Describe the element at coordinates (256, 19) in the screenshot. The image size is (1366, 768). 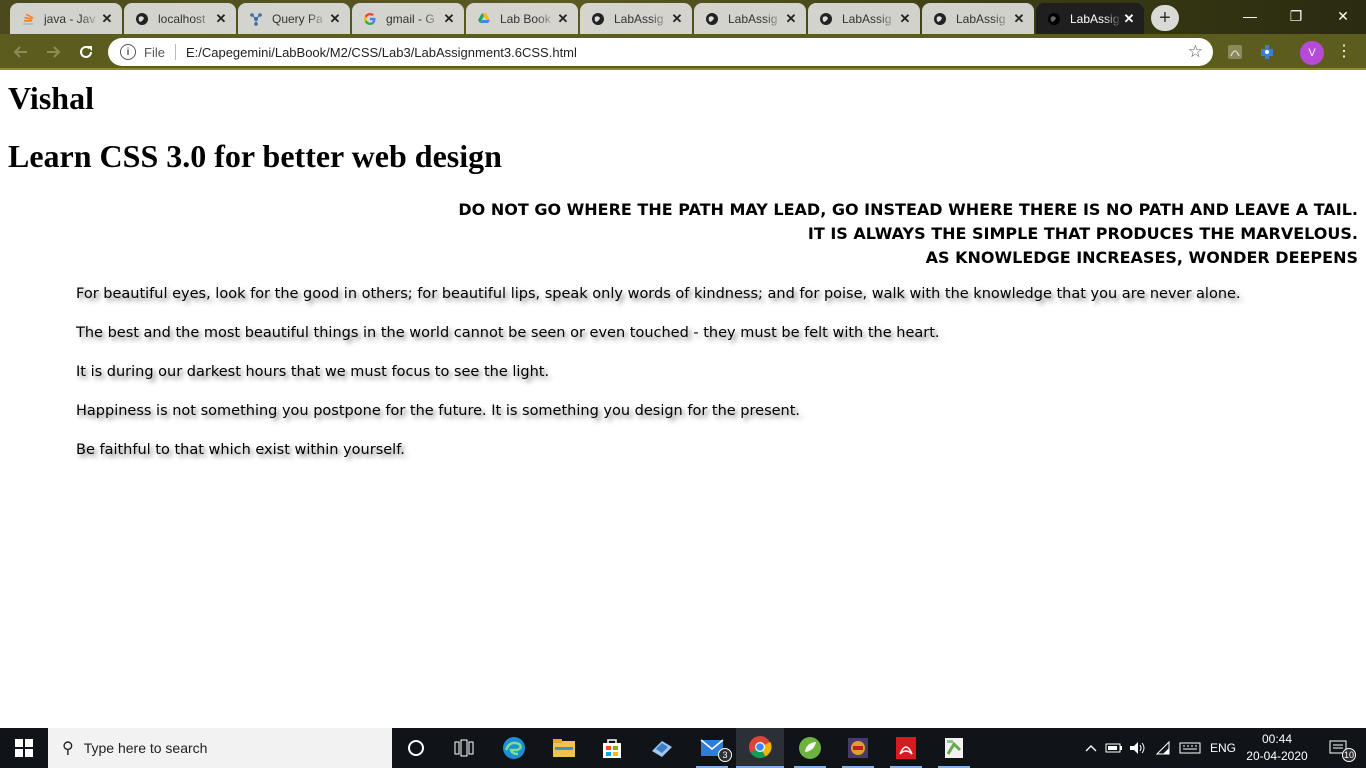
I see `query-icon` at that location.